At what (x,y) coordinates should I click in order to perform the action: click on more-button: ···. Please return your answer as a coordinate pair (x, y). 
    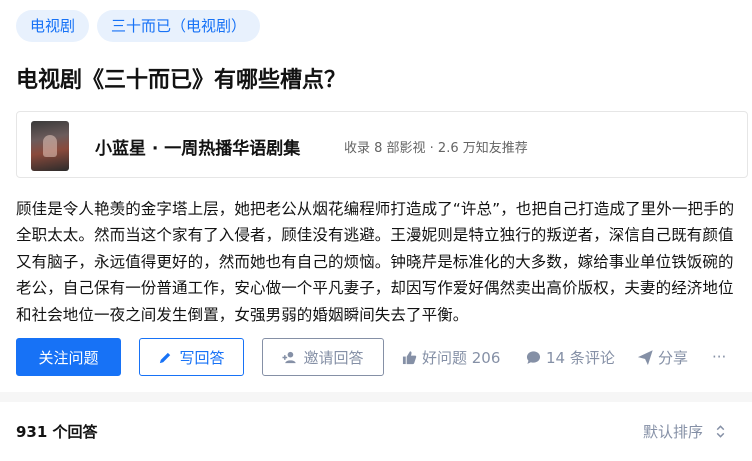
    Looking at the image, I should click on (719, 357).